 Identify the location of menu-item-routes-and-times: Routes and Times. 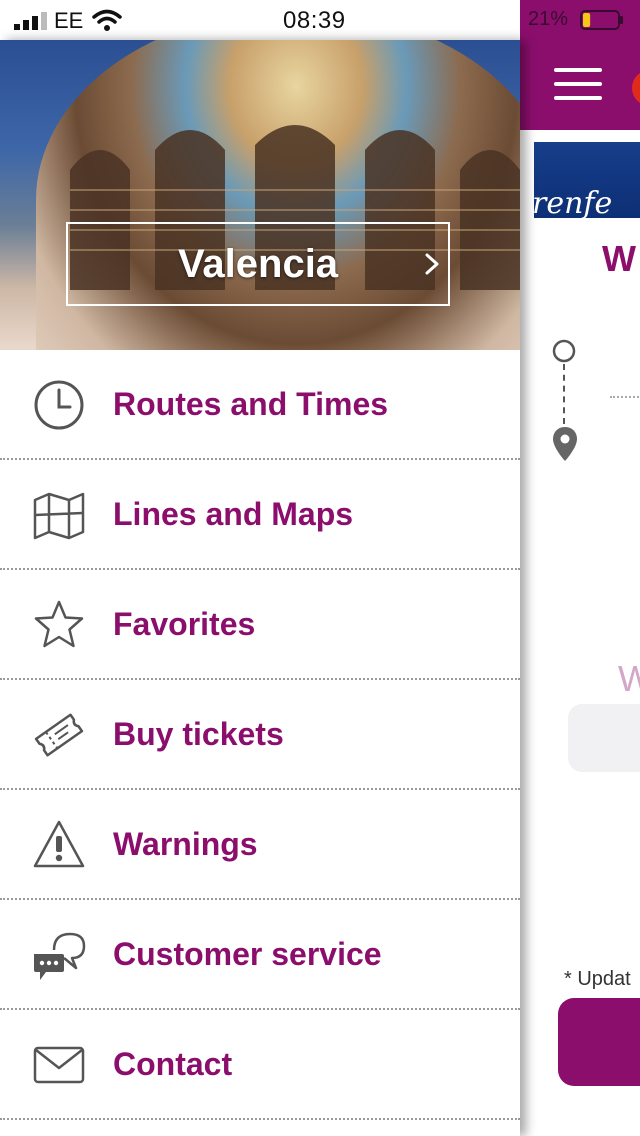
(260, 405).